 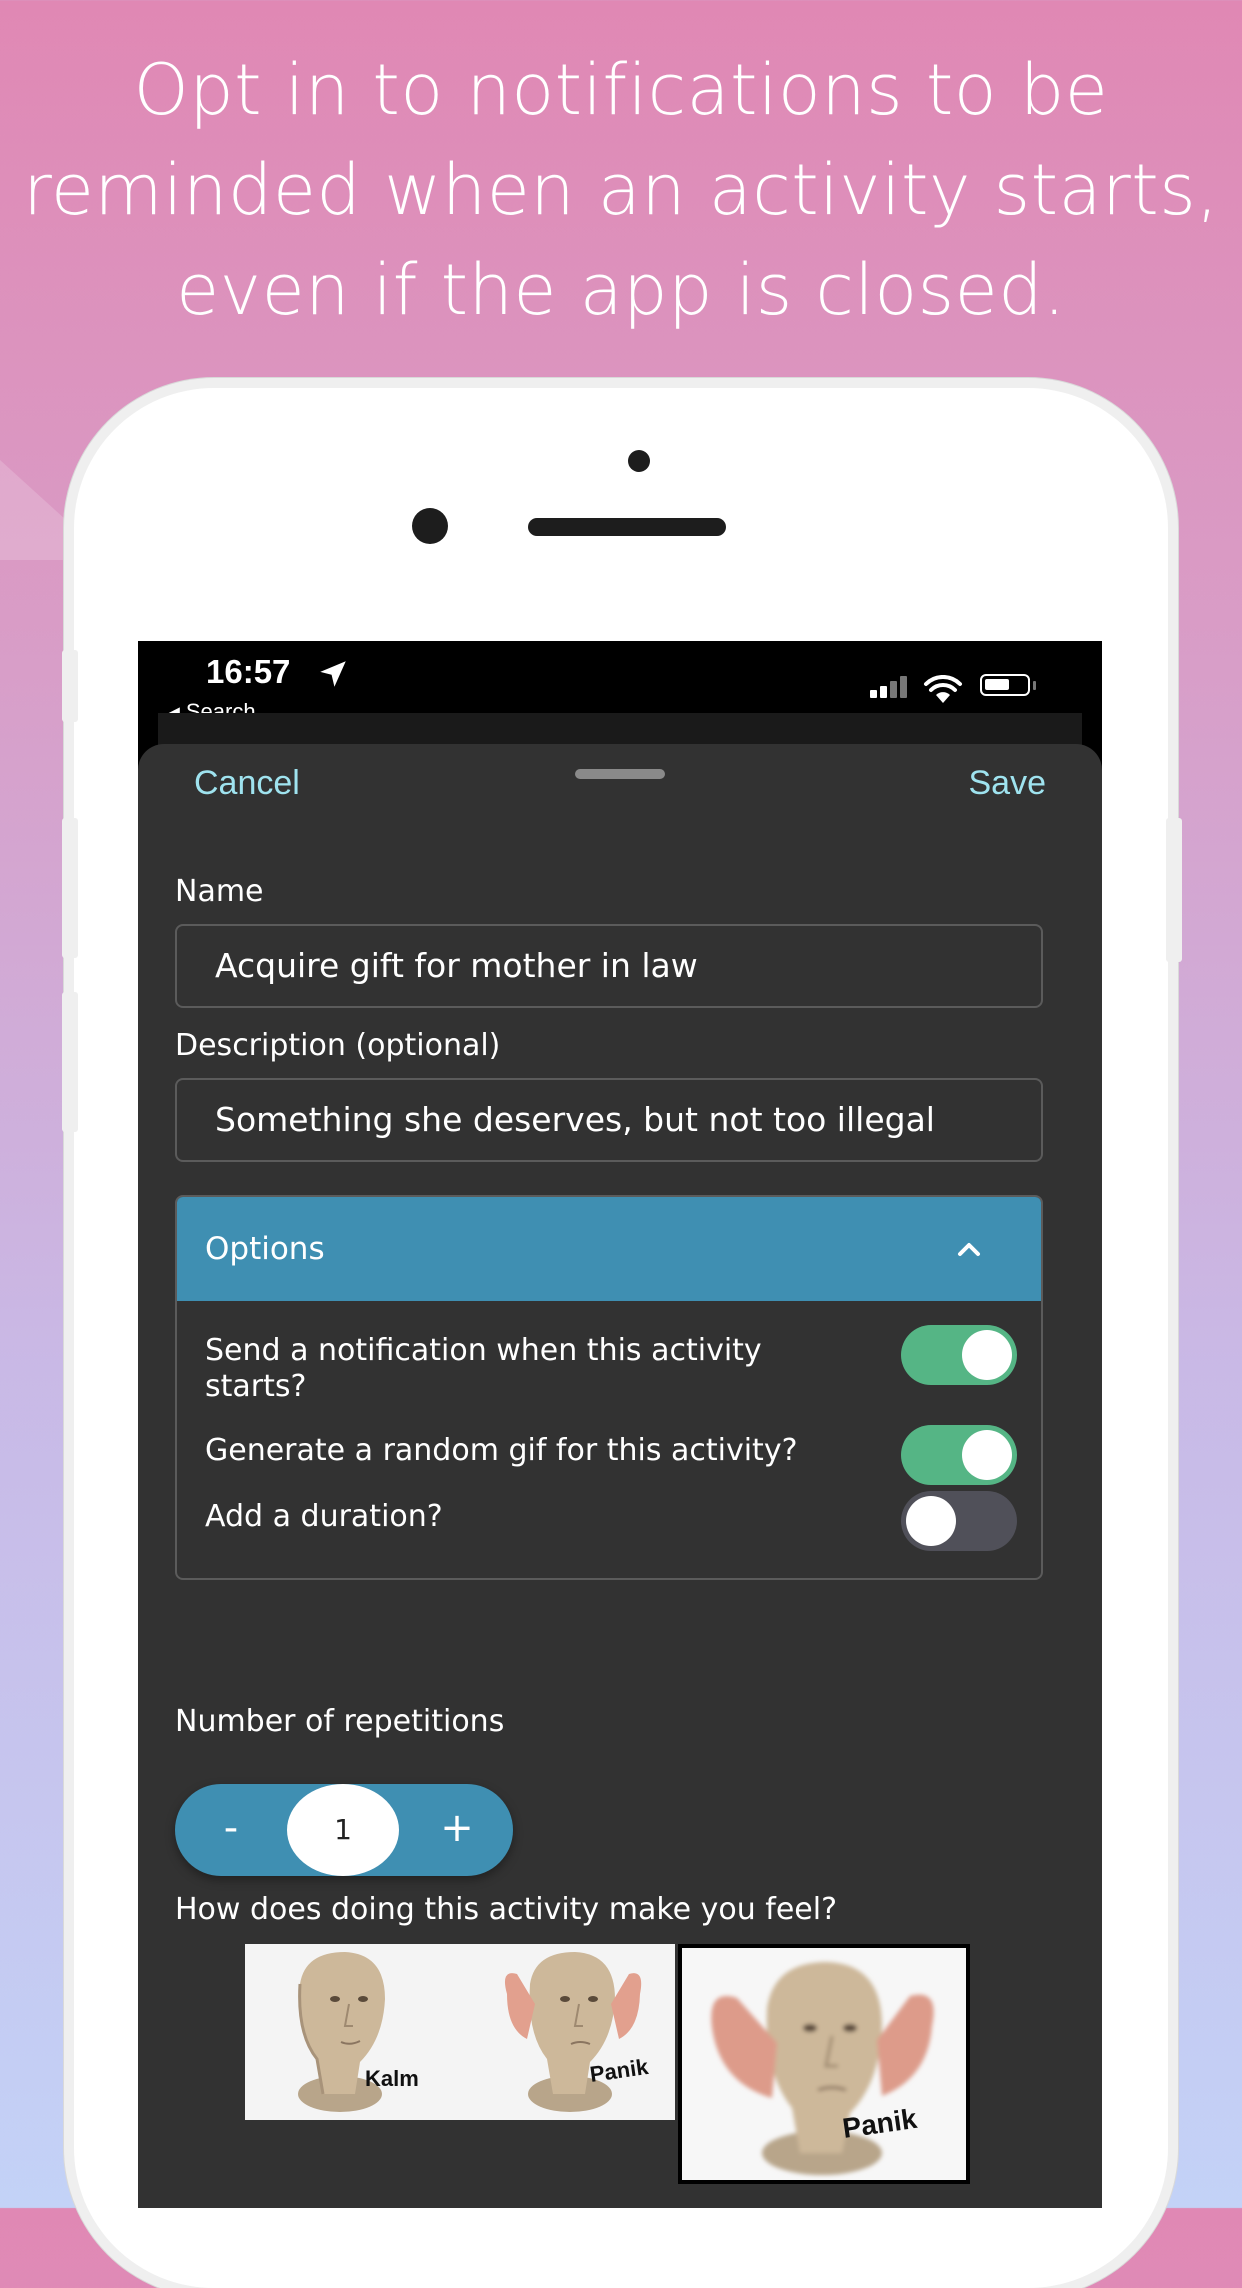 What do you see at coordinates (959, 1521) in the screenshot?
I see `duration-toggle` at bounding box center [959, 1521].